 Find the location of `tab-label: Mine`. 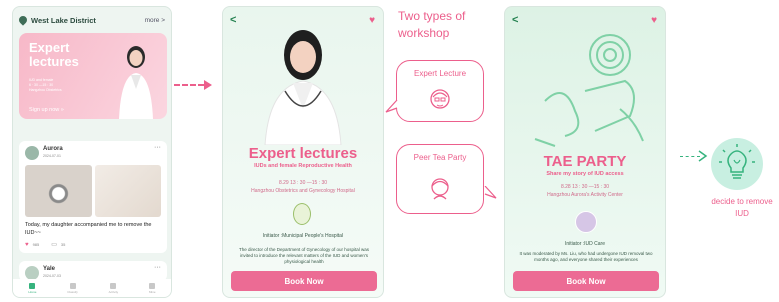

tab-label: Mine is located at coordinates (152, 291).